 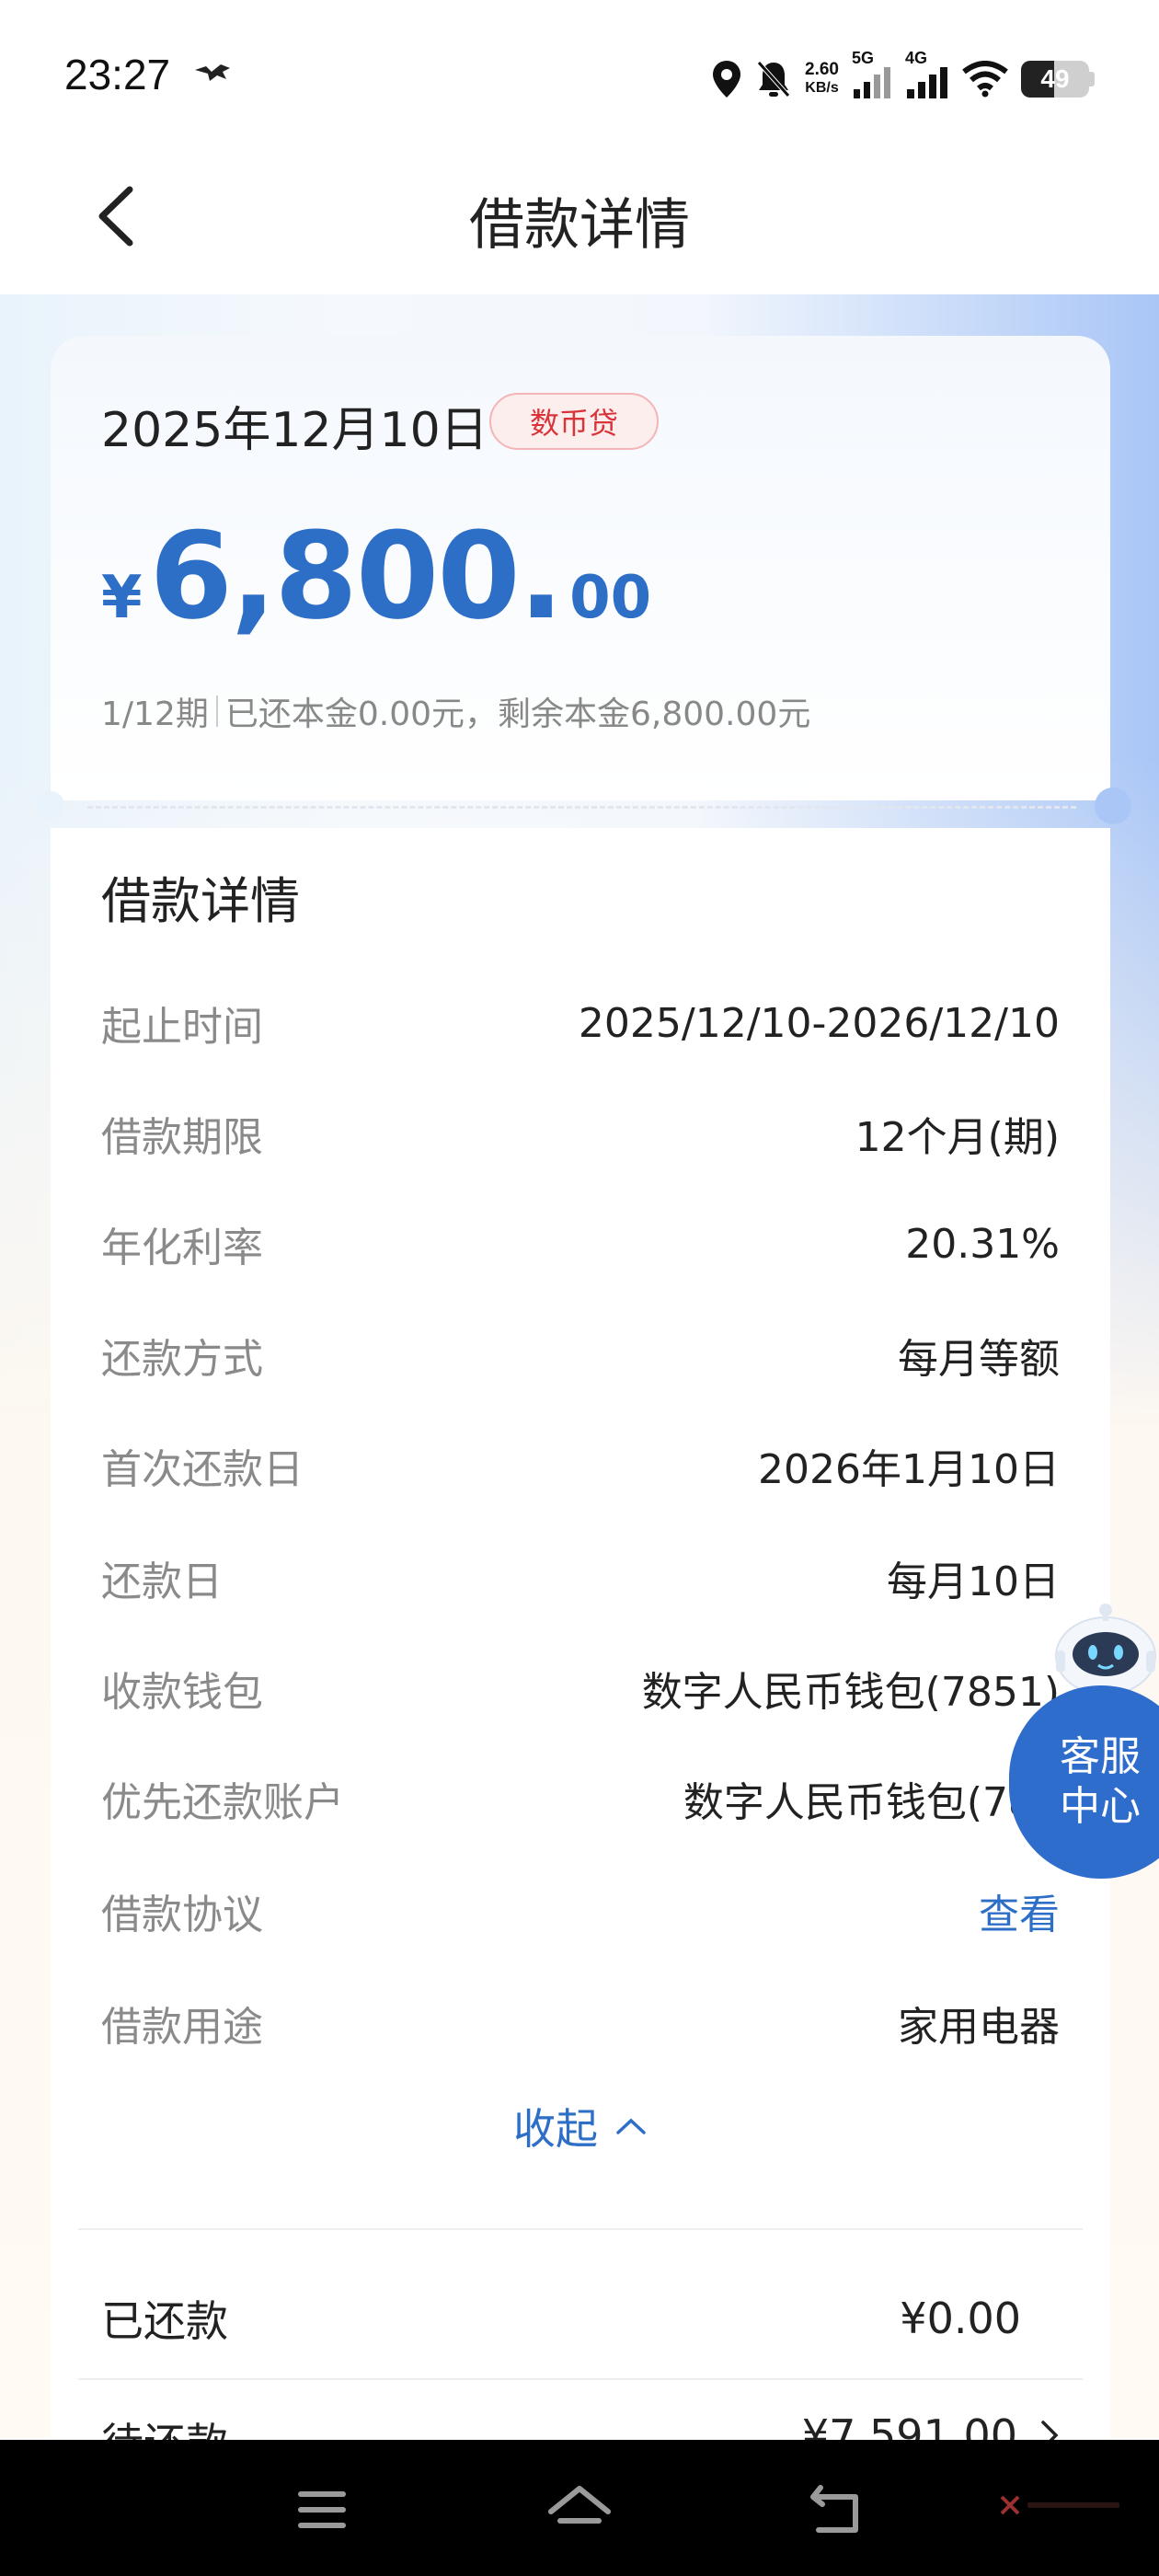 I want to click on location-icon, so click(x=726, y=79).